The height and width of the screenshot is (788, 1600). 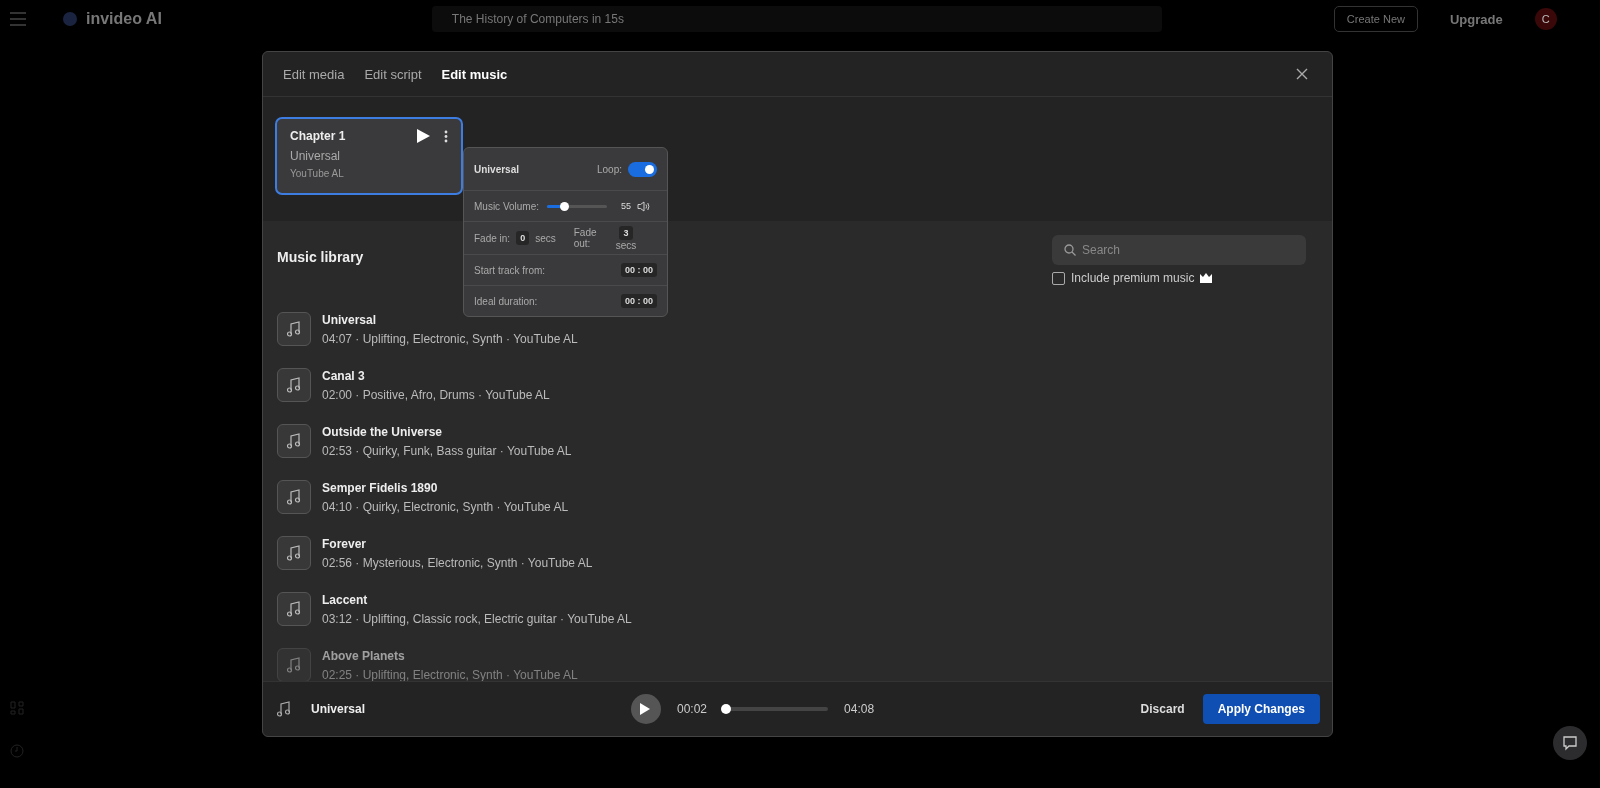 I want to click on total-time: 04:08, so click(x=859, y=709).